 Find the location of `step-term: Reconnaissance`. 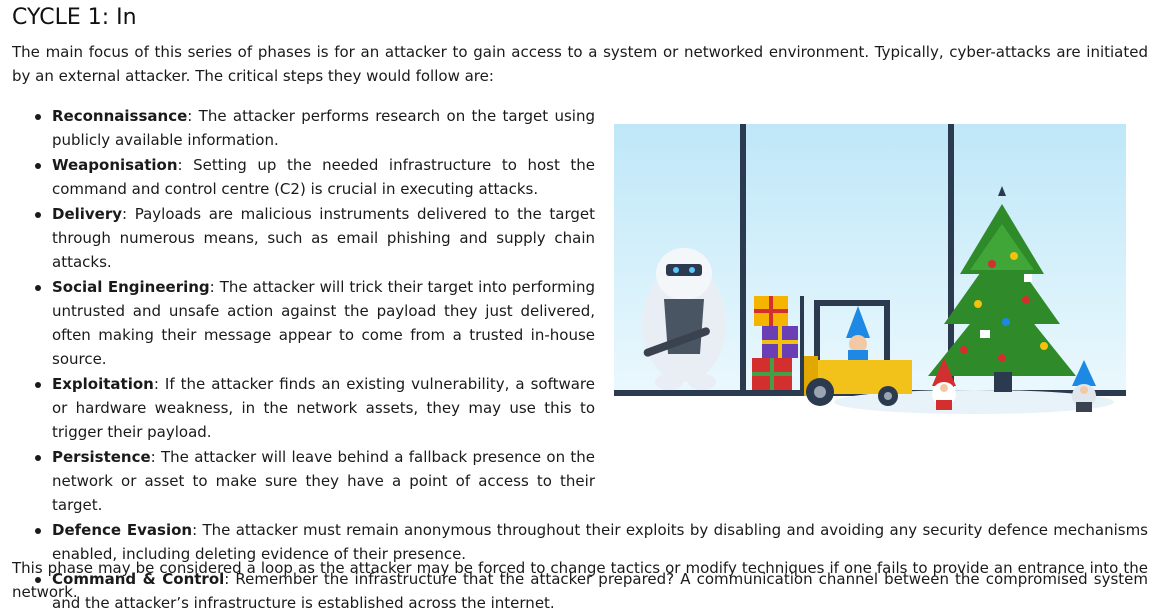

step-term: Reconnaissance is located at coordinates (120, 116).